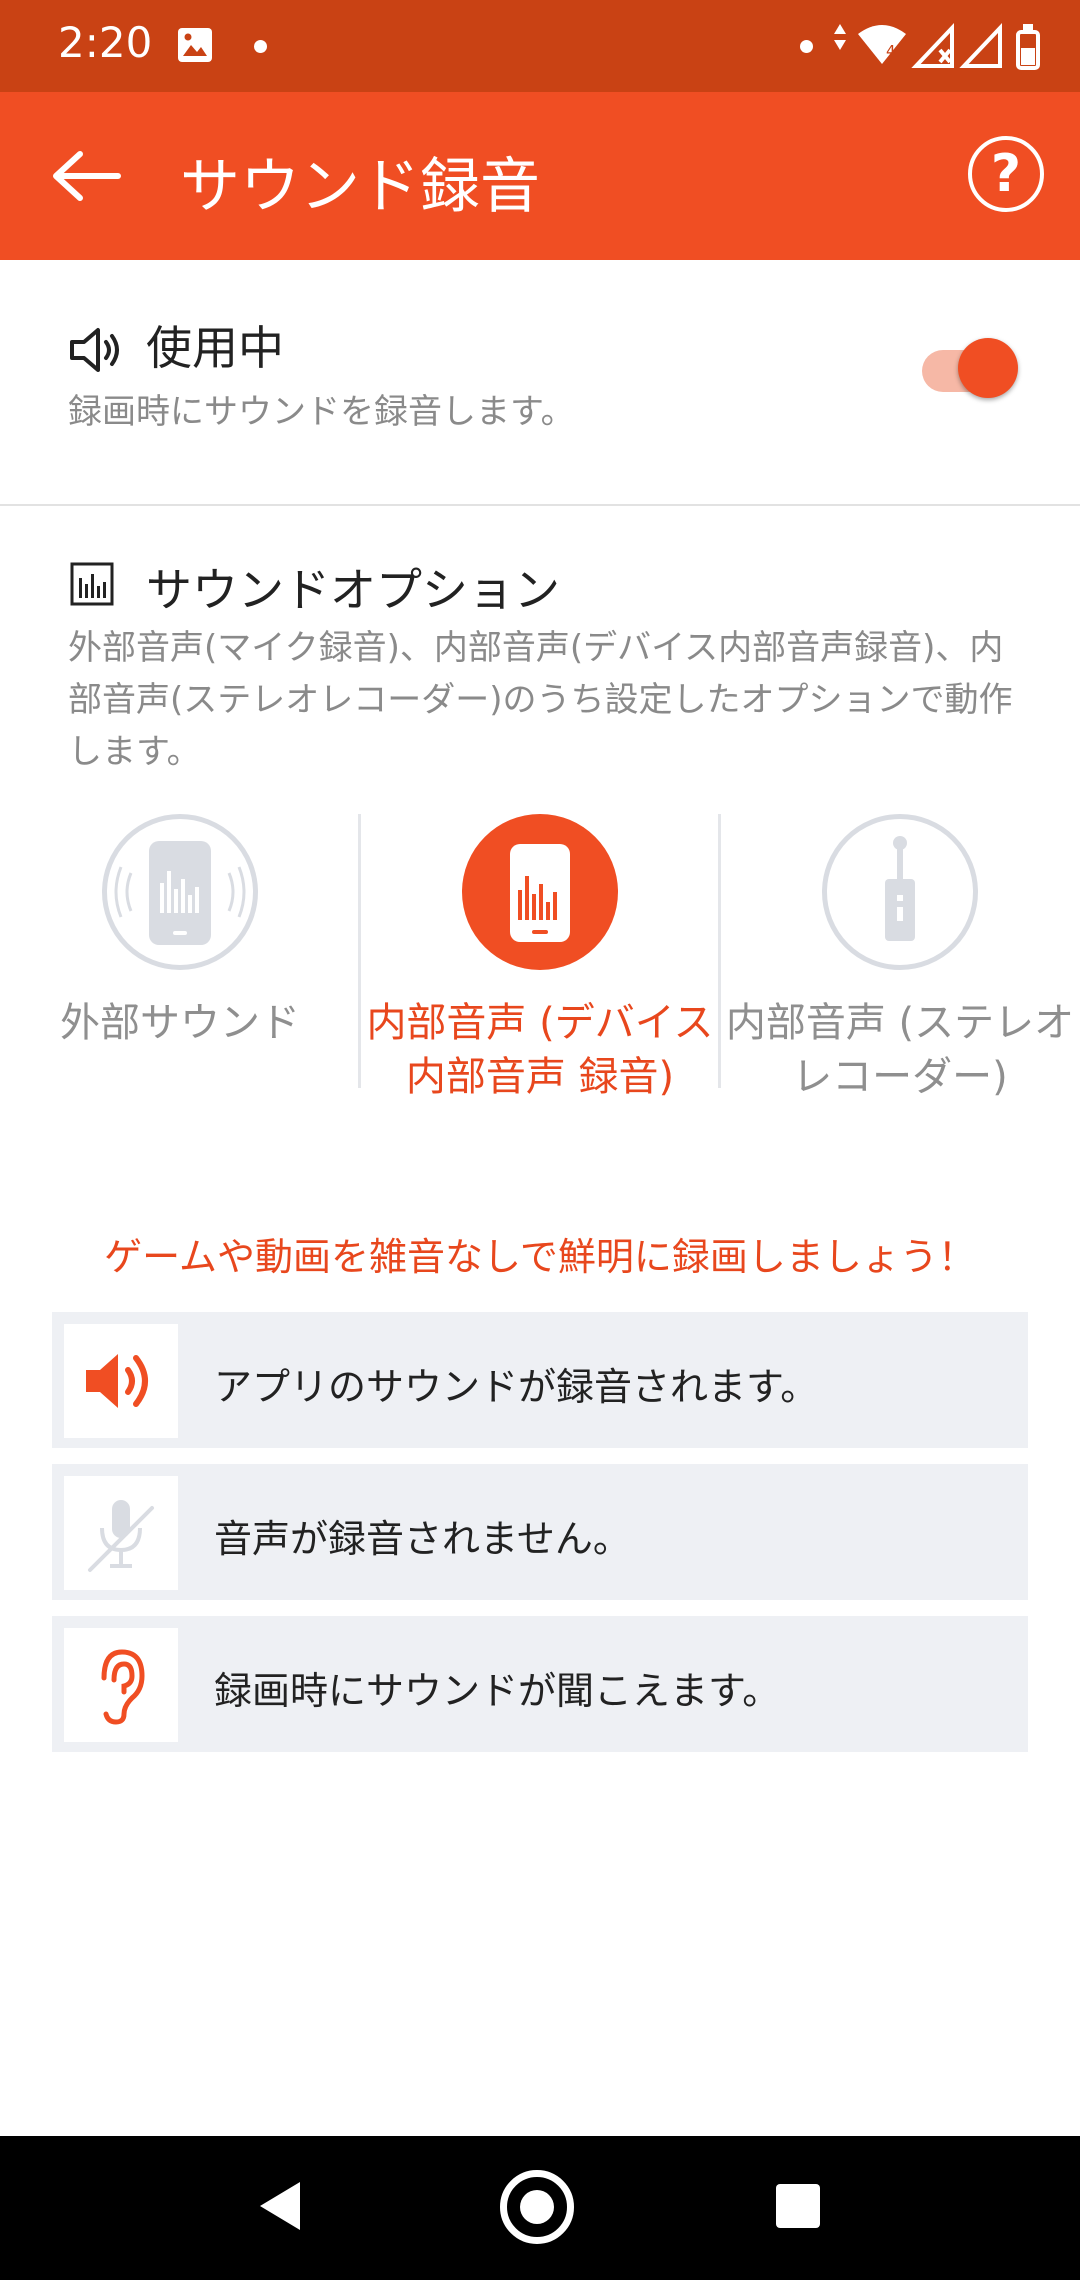 The image size is (1080, 2280). I want to click on nav-recents-icon, so click(798, 2206).